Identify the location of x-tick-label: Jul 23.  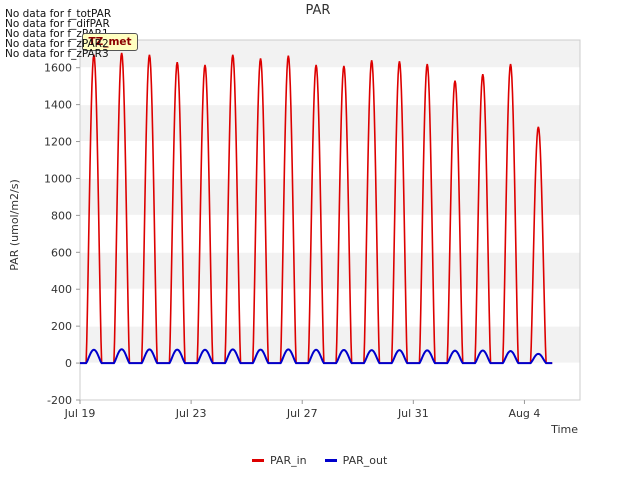
(191, 413).